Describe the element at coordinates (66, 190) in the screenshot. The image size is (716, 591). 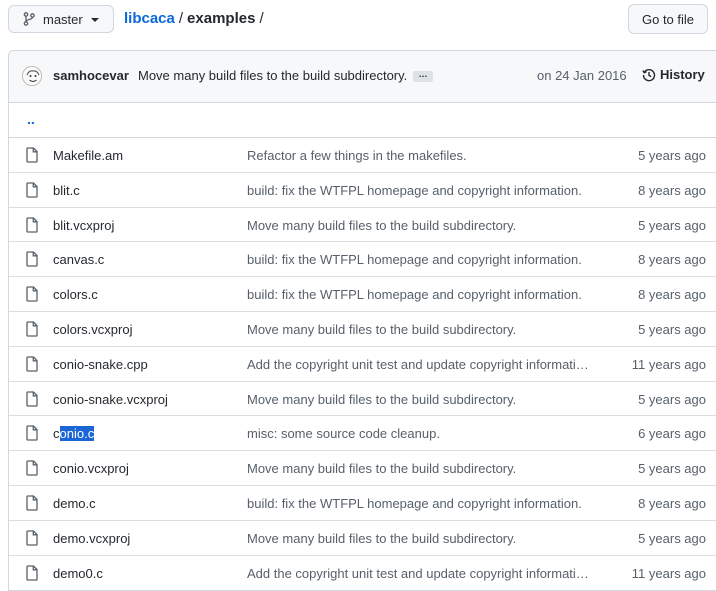
I see `file-name-link: blit.c` at that location.